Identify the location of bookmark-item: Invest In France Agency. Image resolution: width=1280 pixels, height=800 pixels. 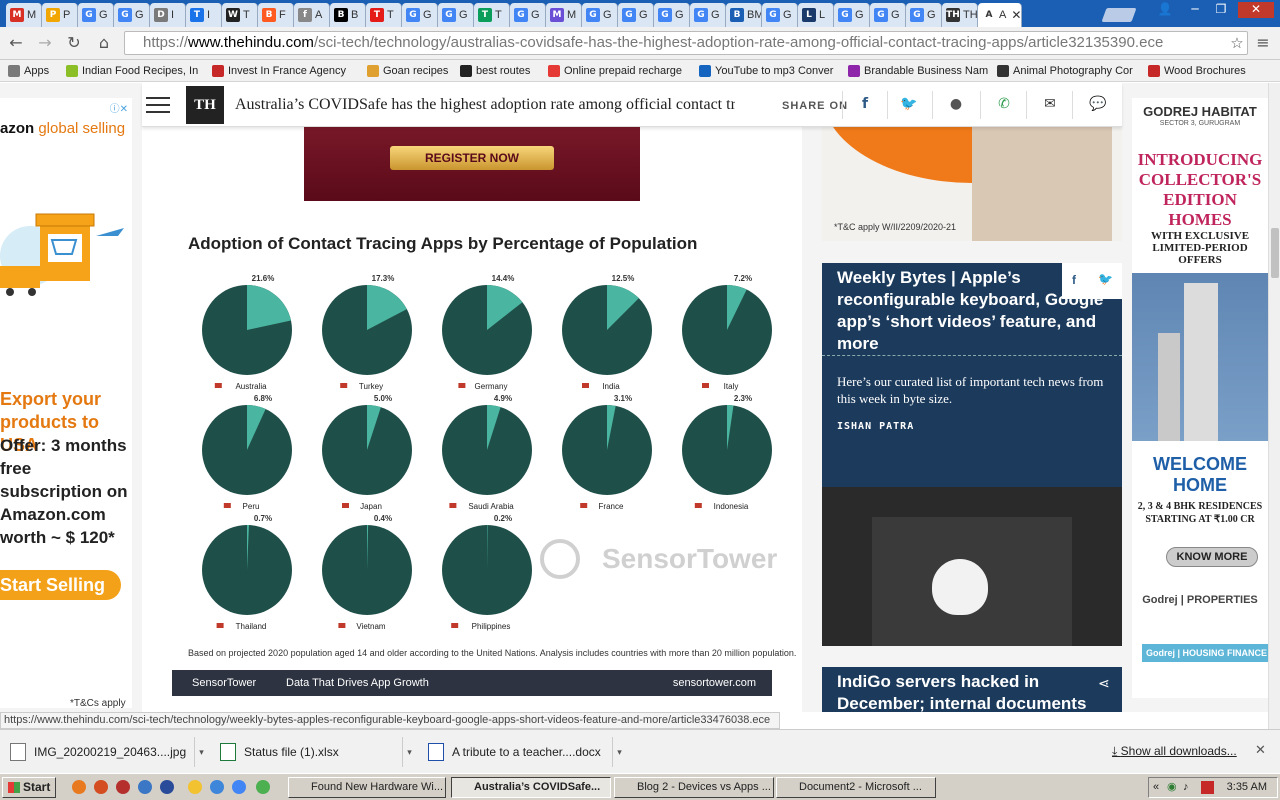
(279, 71).